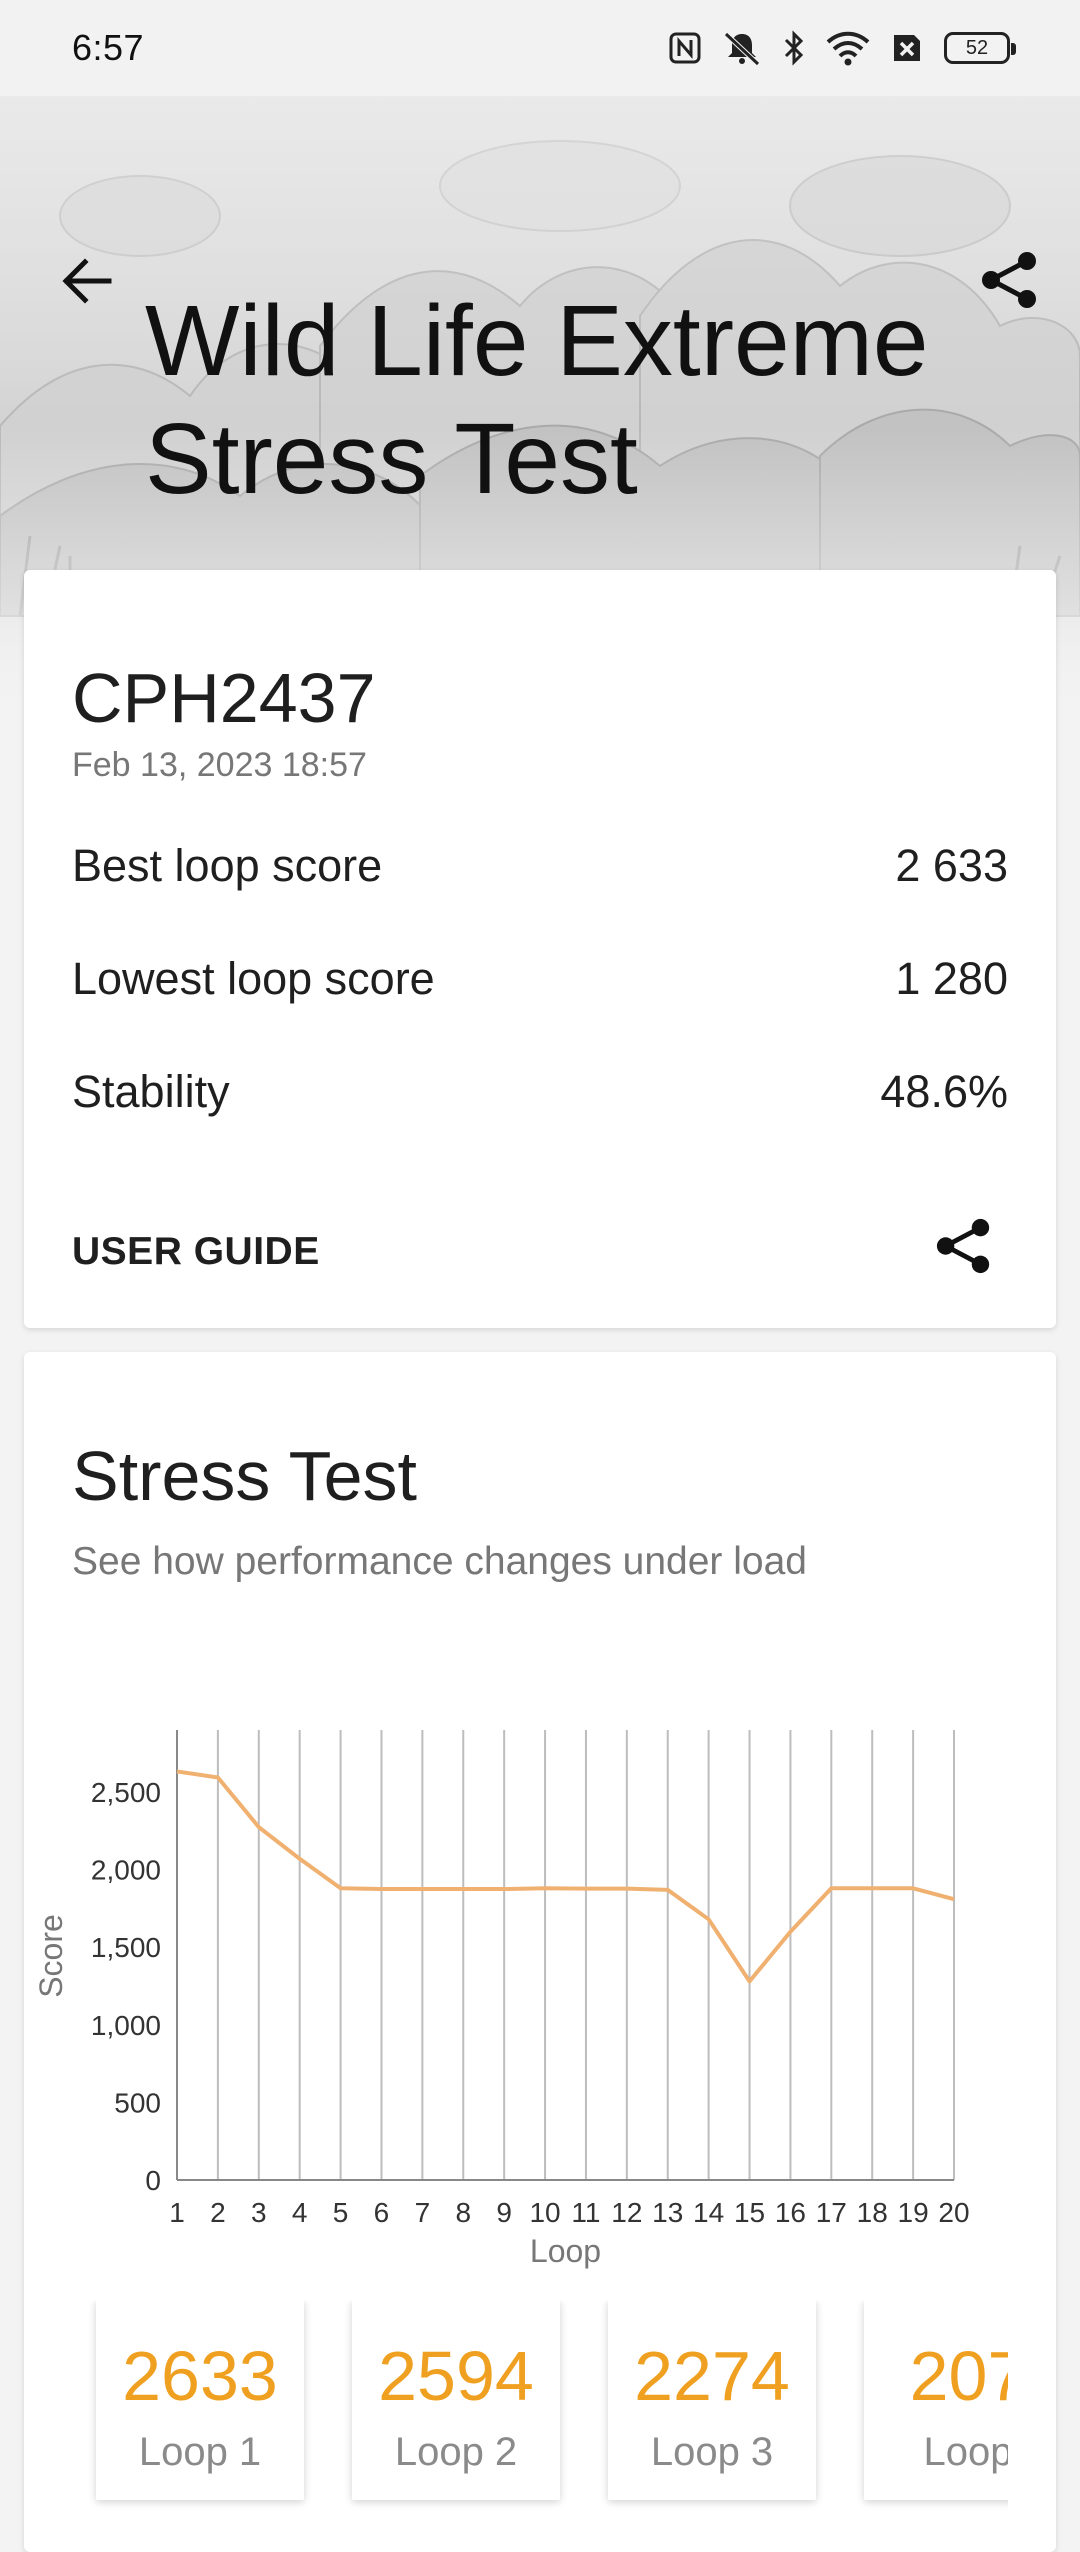  Describe the element at coordinates (790, 2212) in the screenshot. I see `x-tick-label: 16` at that location.